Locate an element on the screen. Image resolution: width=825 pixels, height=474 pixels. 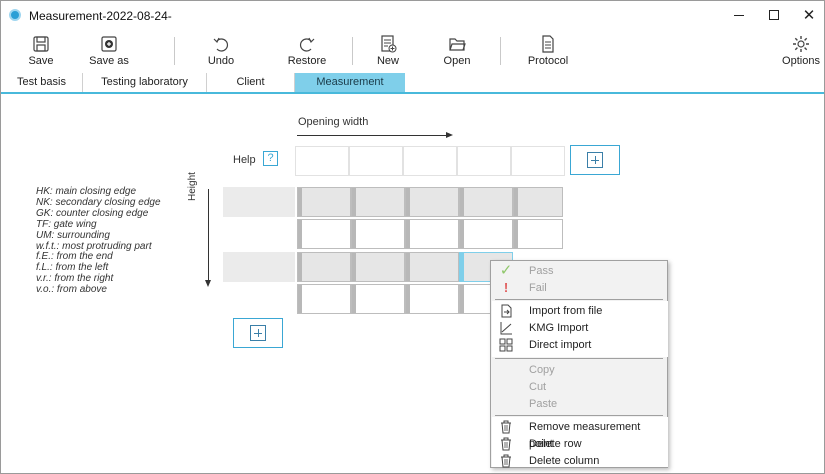
options-label: Options is located at coordinates (801, 61).